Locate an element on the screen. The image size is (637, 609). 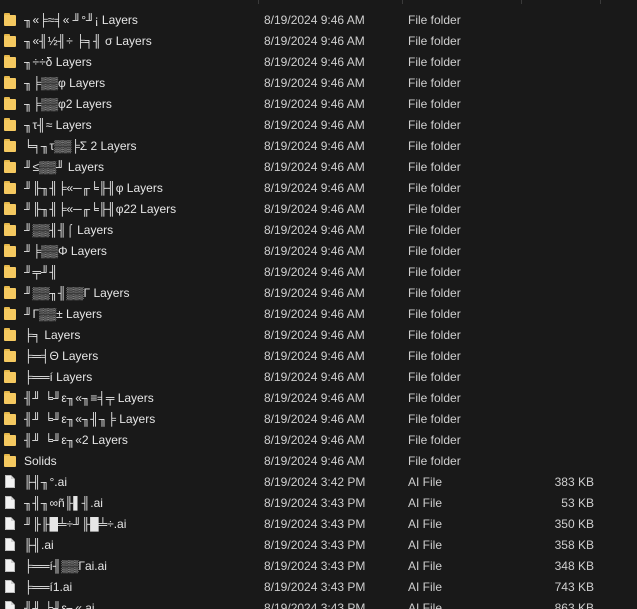
item-name: ╜╟╖╢╞«─╓╘╟╢φ22 Layers is located at coordinates (100, 209).